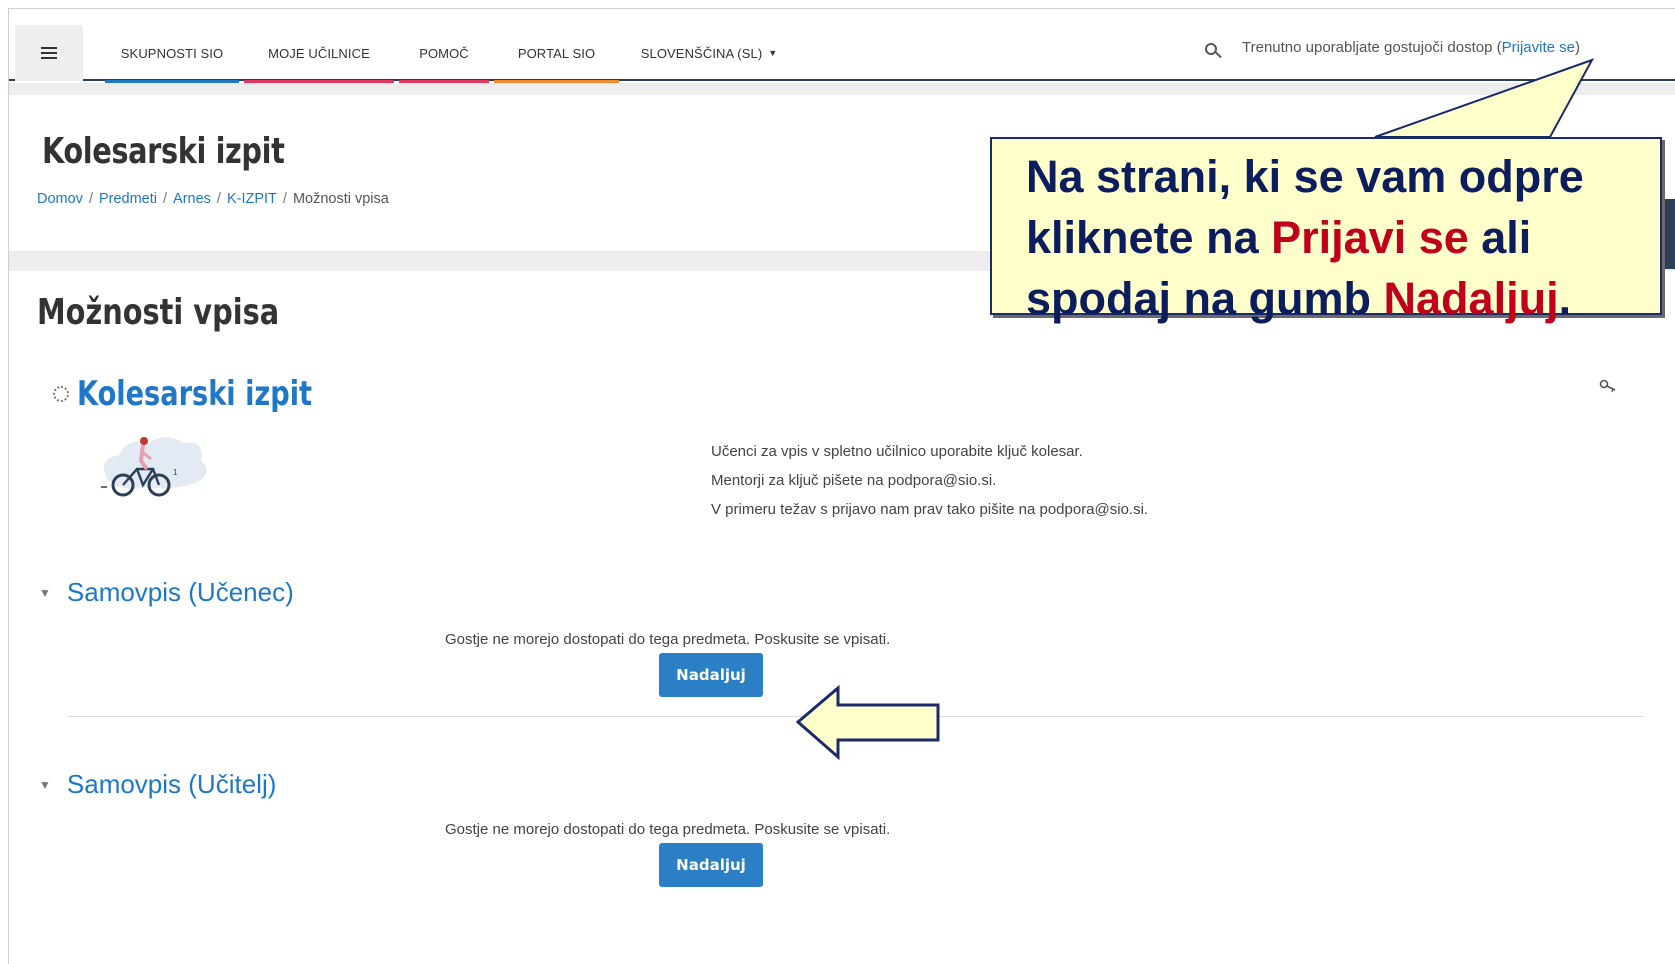  Describe the element at coordinates (867, 722) in the screenshot. I see `arrow-left-icon` at that location.